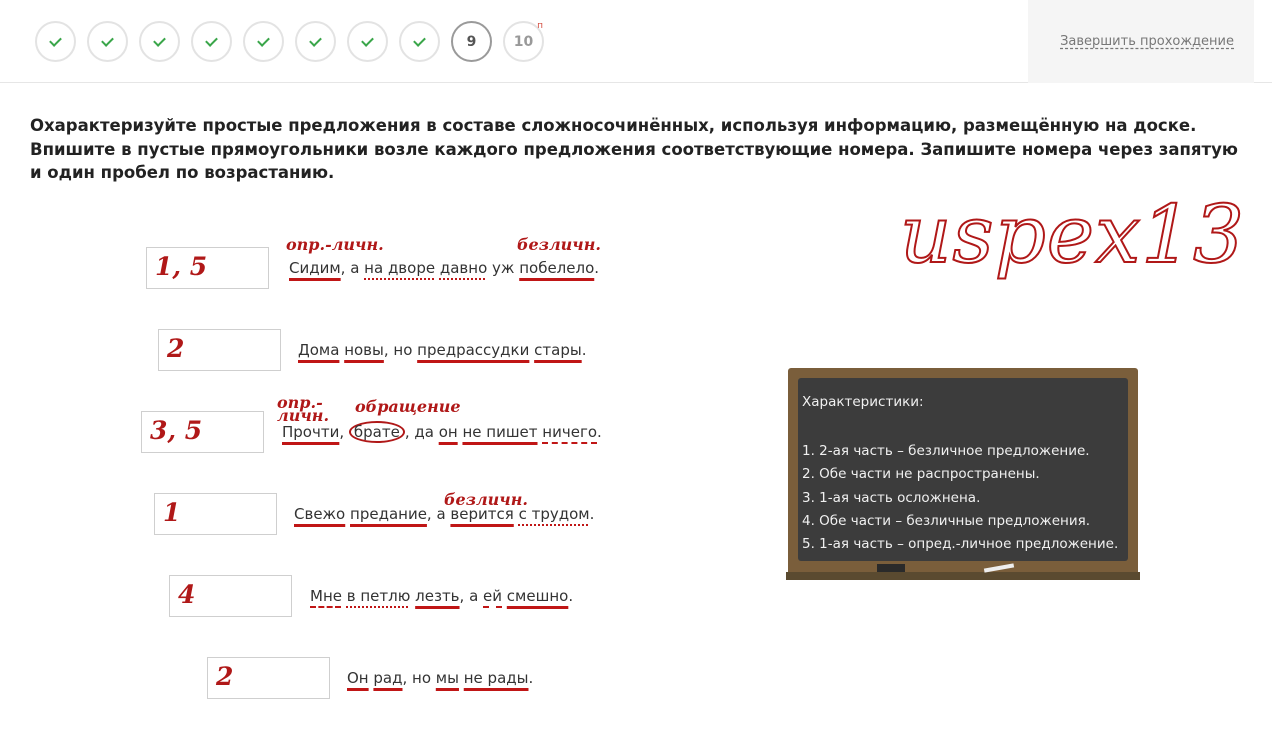 The height and width of the screenshot is (730, 1272). I want to click on predicate: не пишет, so click(500, 432).